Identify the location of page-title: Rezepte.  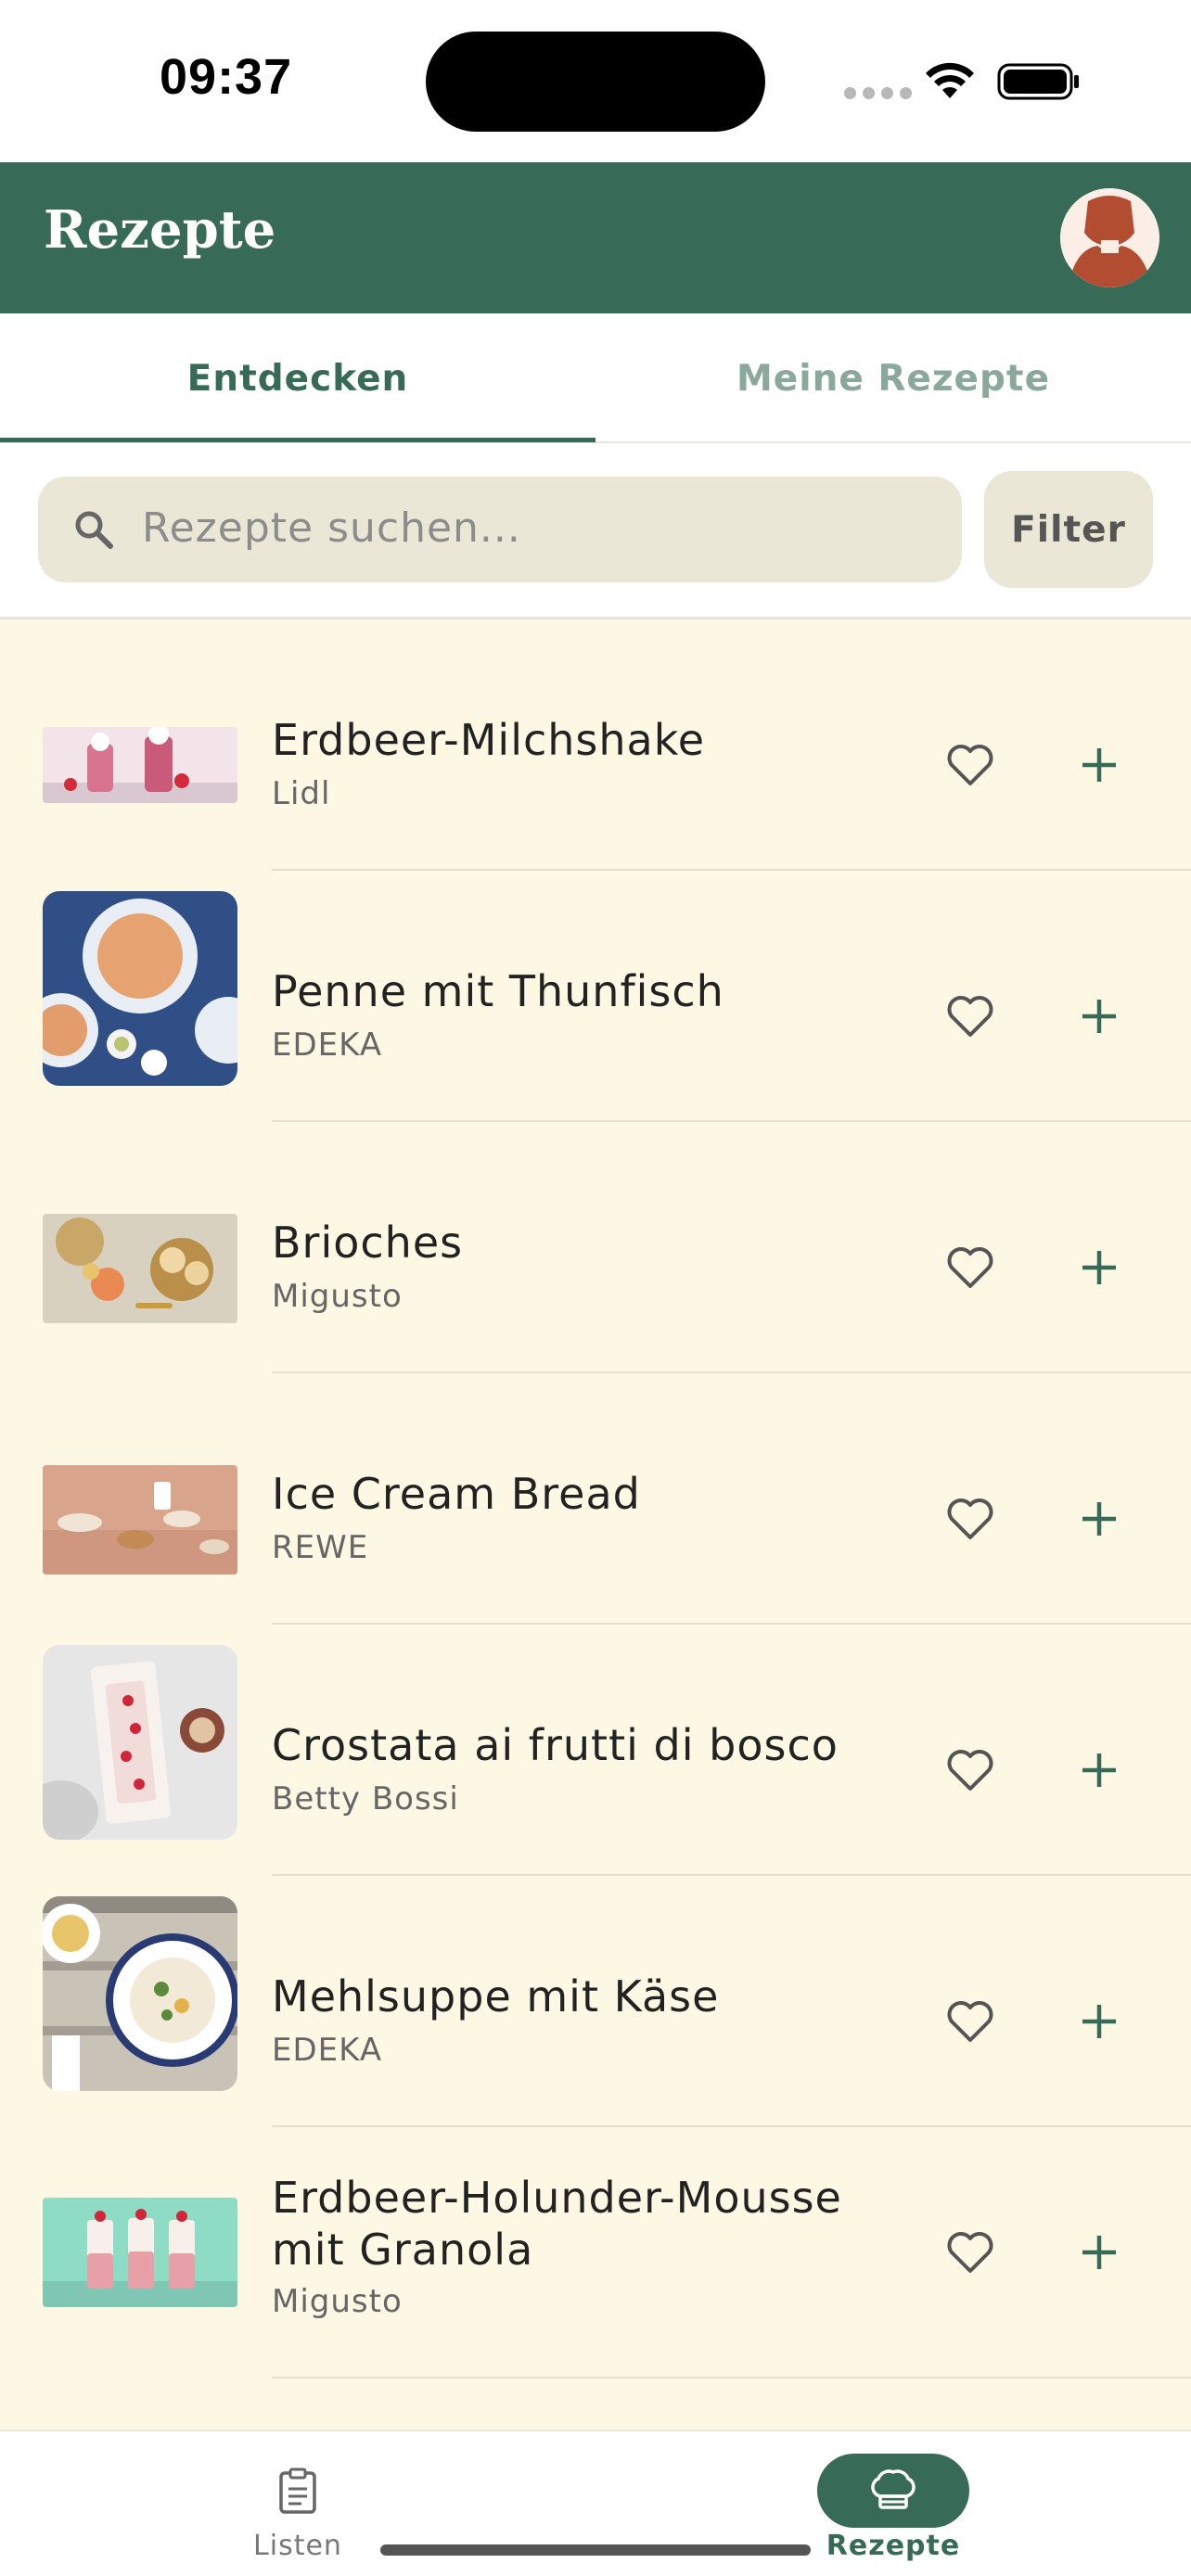
(160, 230).